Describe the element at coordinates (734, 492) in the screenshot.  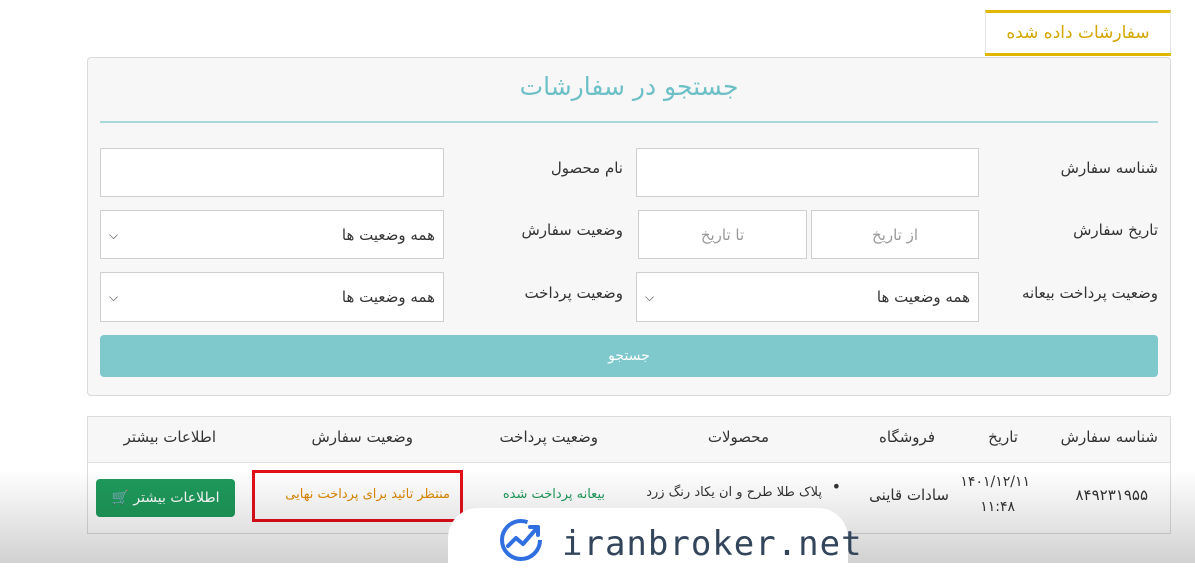
I see `cell-product: پلاک طلا طرح و ان یکاد رنگ زرد` at that location.